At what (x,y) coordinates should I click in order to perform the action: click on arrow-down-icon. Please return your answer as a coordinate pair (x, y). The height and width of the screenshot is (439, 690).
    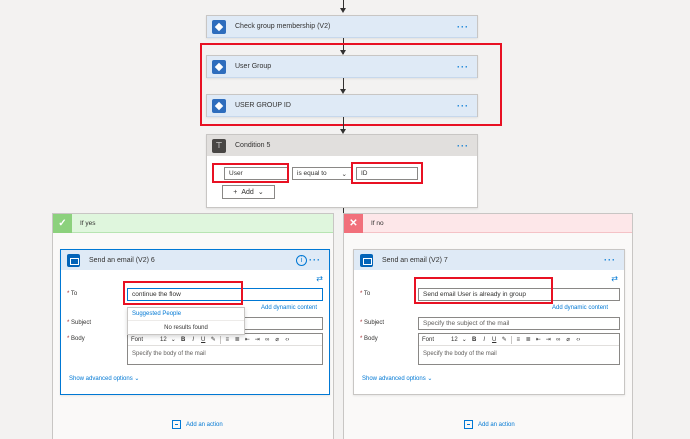
    Looking at the image, I should click on (343, 10).